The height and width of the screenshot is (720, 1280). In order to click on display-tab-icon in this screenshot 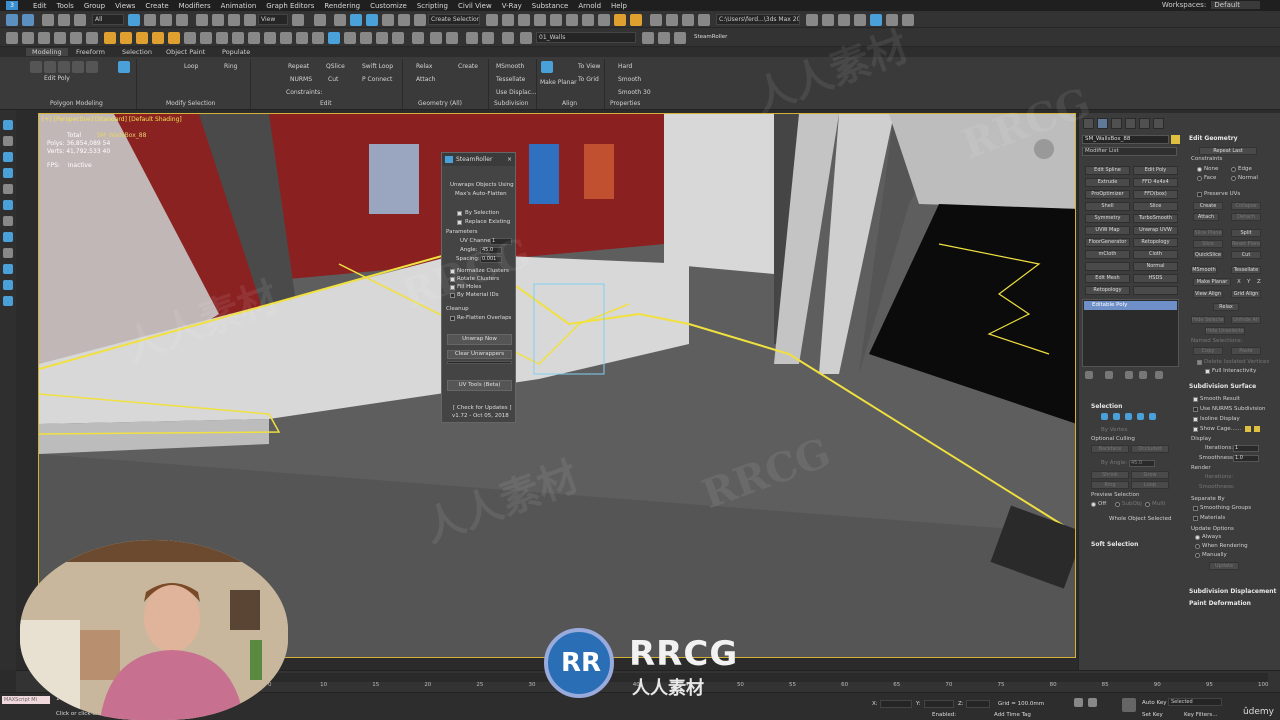, I will do `click(1144, 123)`.